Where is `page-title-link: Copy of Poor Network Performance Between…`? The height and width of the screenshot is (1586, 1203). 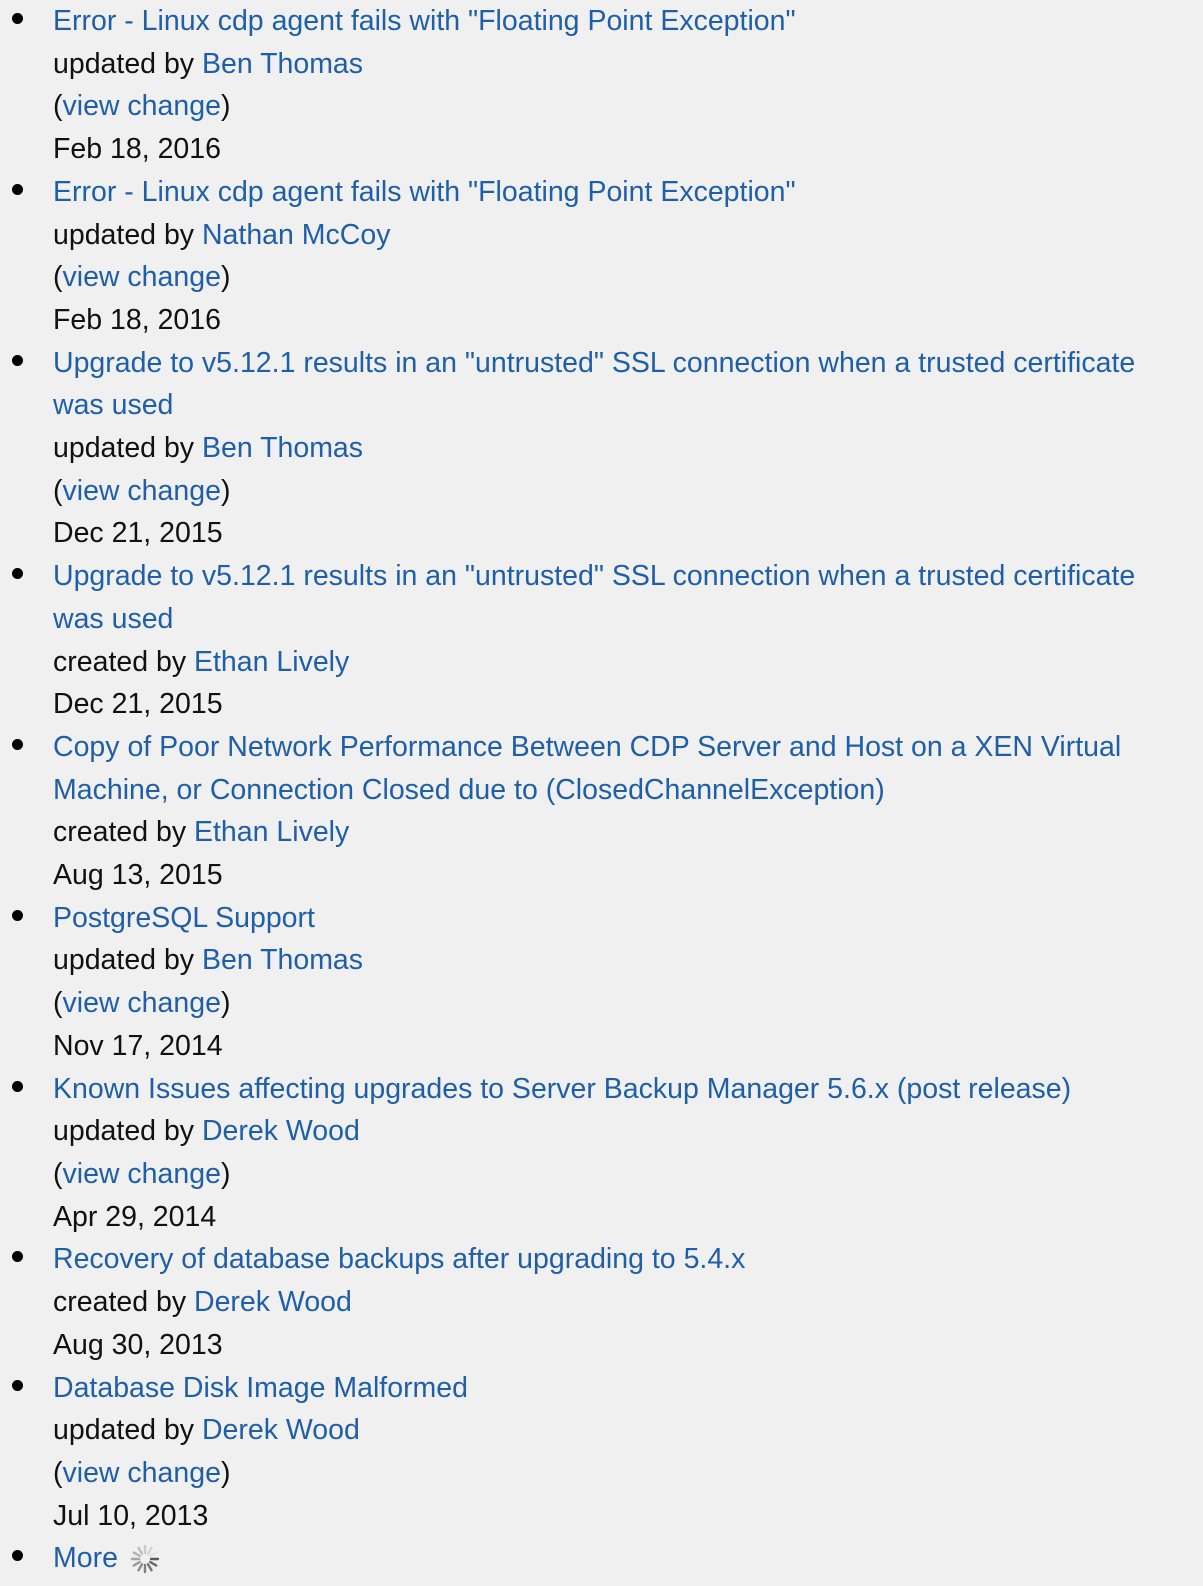 page-title-link: Copy of Poor Network Performance Between… is located at coordinates (587, 768).